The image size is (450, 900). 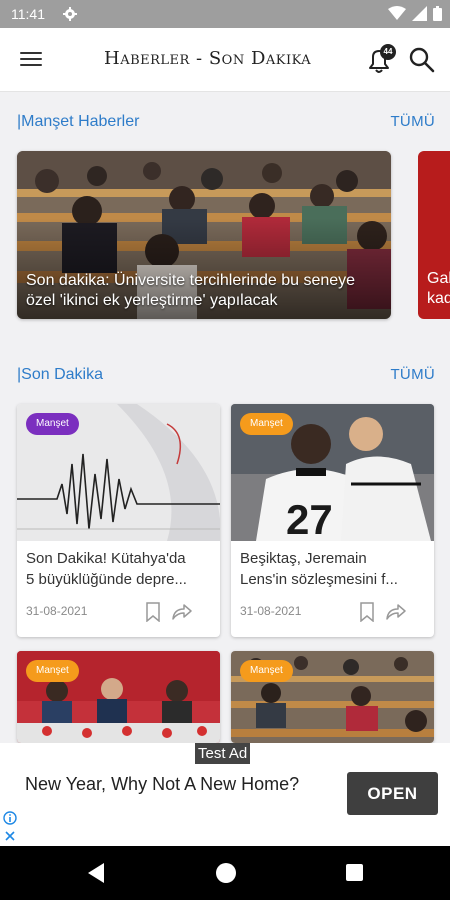 I want to click on gear-icon, so click(x=70, y=14).